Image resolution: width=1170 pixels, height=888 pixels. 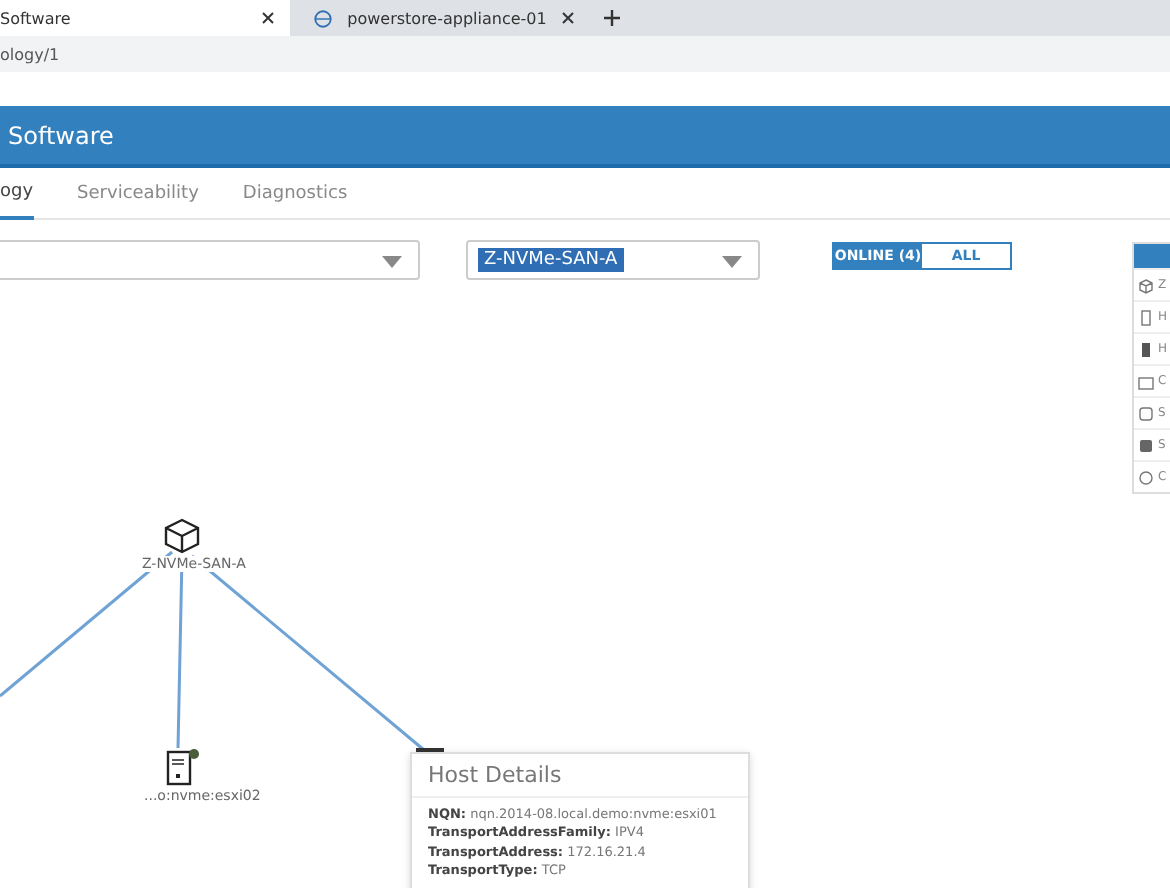 What do you see at coordinates (1146, 413) in the screenshot?
I see `drive-icon` at bounding box center [1146, 413].